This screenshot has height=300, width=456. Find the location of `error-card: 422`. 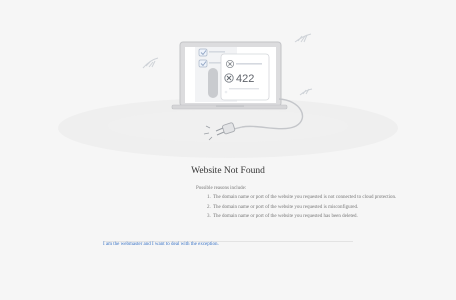

error-card: 422 is located at coordinates (245, 77).